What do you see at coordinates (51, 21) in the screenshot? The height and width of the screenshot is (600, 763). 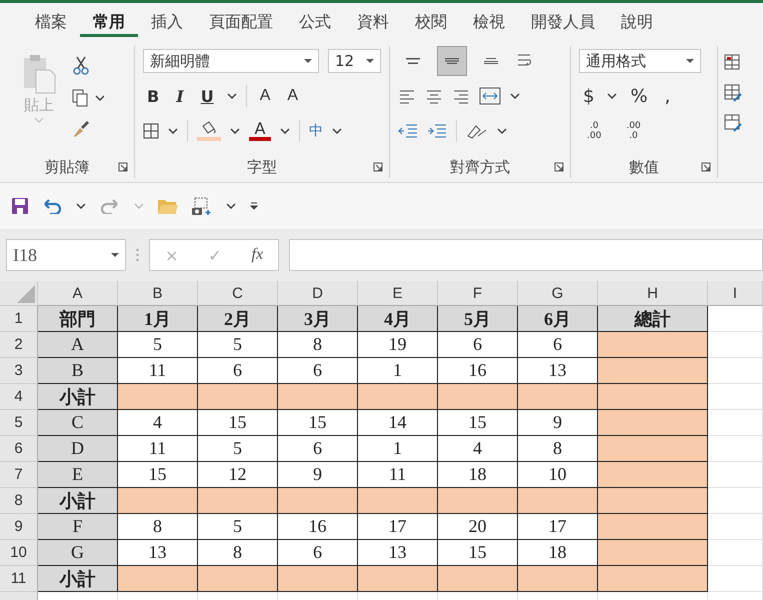 I see `ribbon-tab: 檔案` at bounding box center [51, 21].